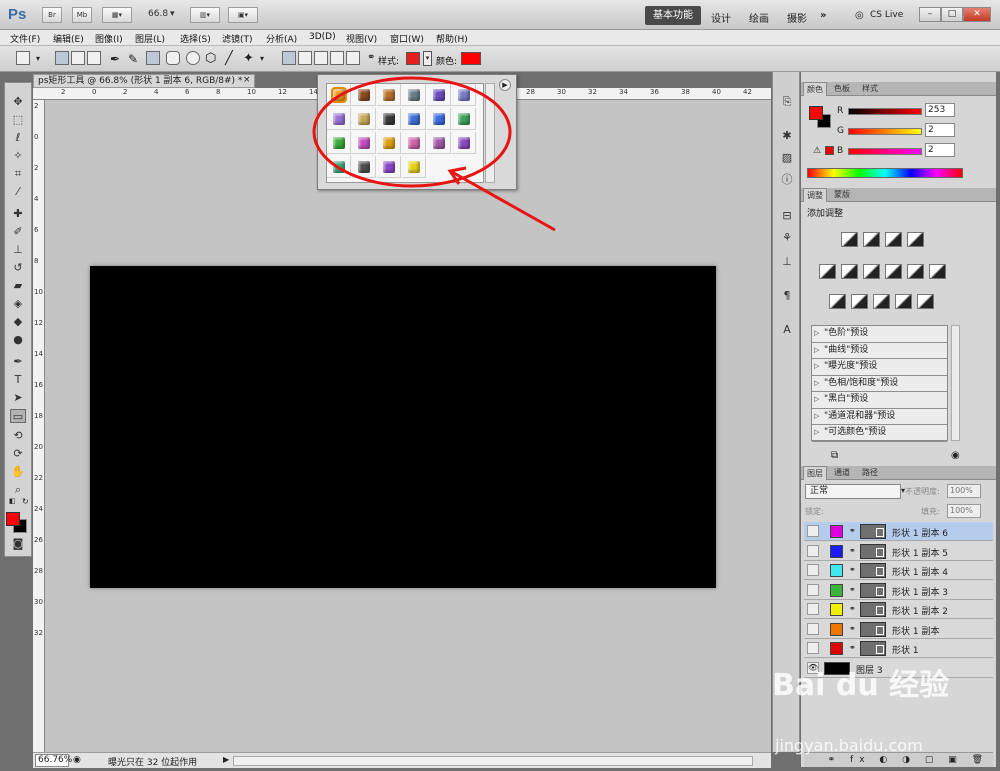  Describe the element at coordinates (920, 571) in the screenshot. I see `layer-name: 形状 1 副本 4` at that location.